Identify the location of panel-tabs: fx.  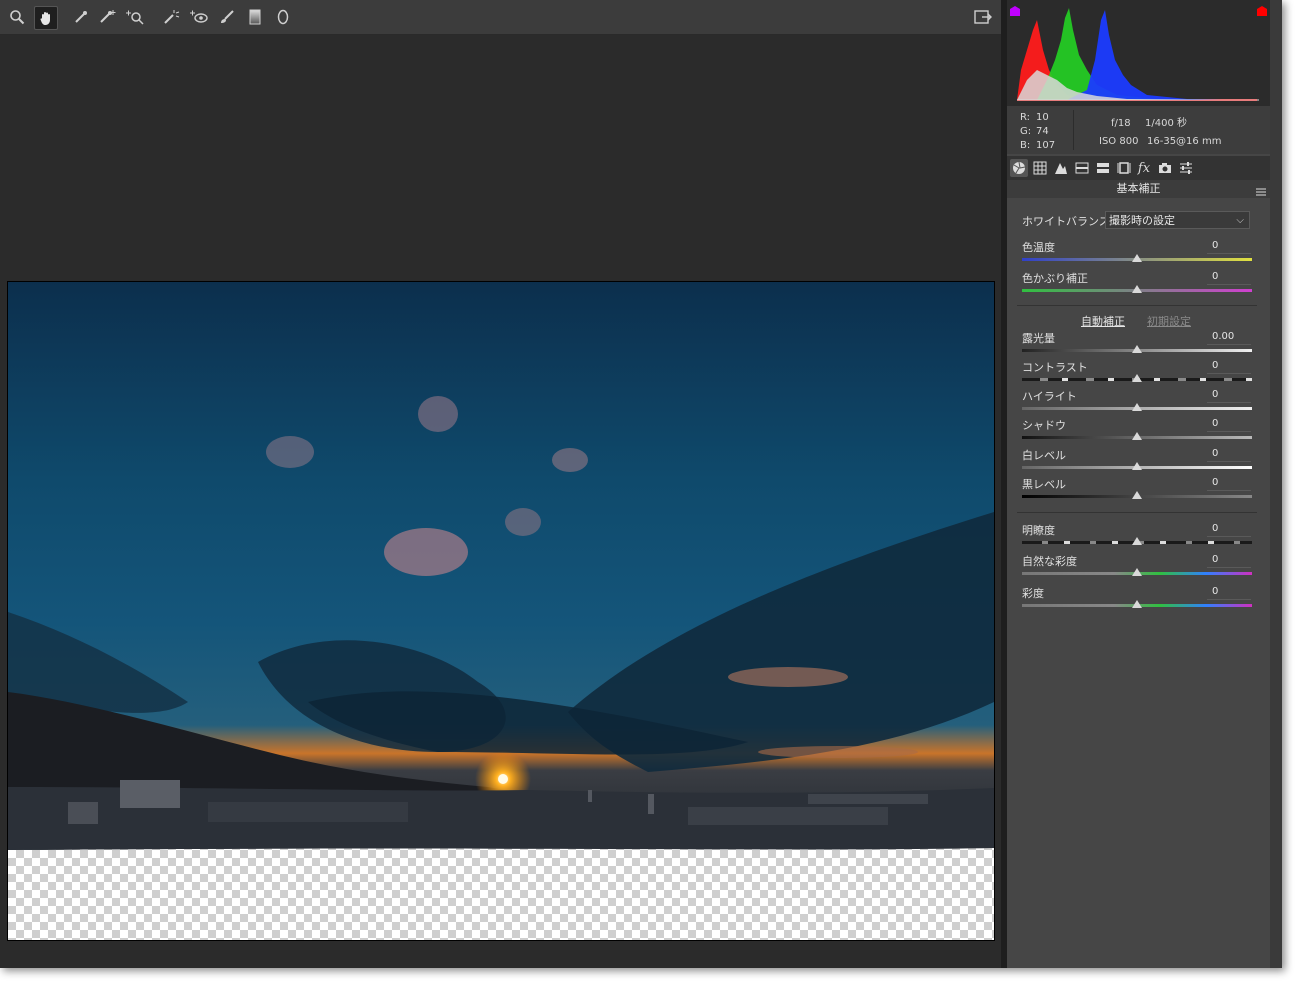
(1138, 168).